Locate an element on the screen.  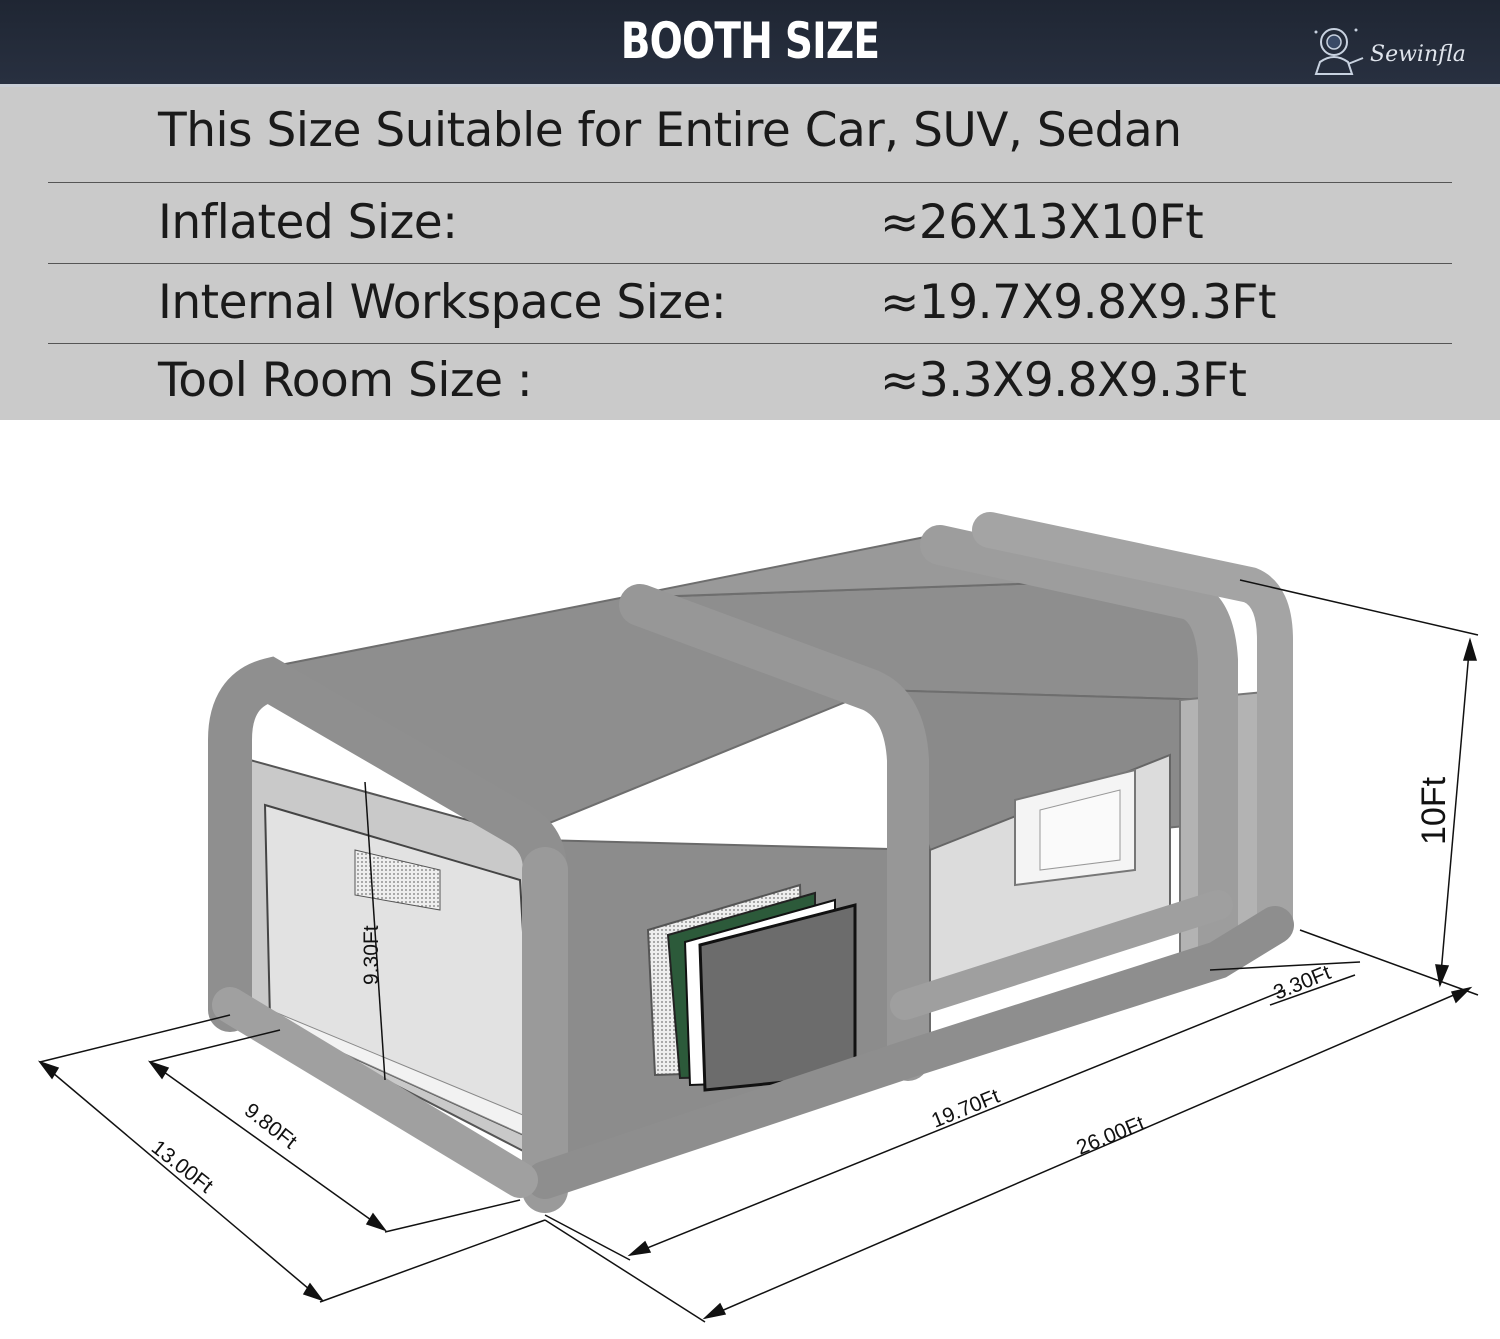
dim-outer-width-label: 13.00Ft is located at coordinates (182, 1167).